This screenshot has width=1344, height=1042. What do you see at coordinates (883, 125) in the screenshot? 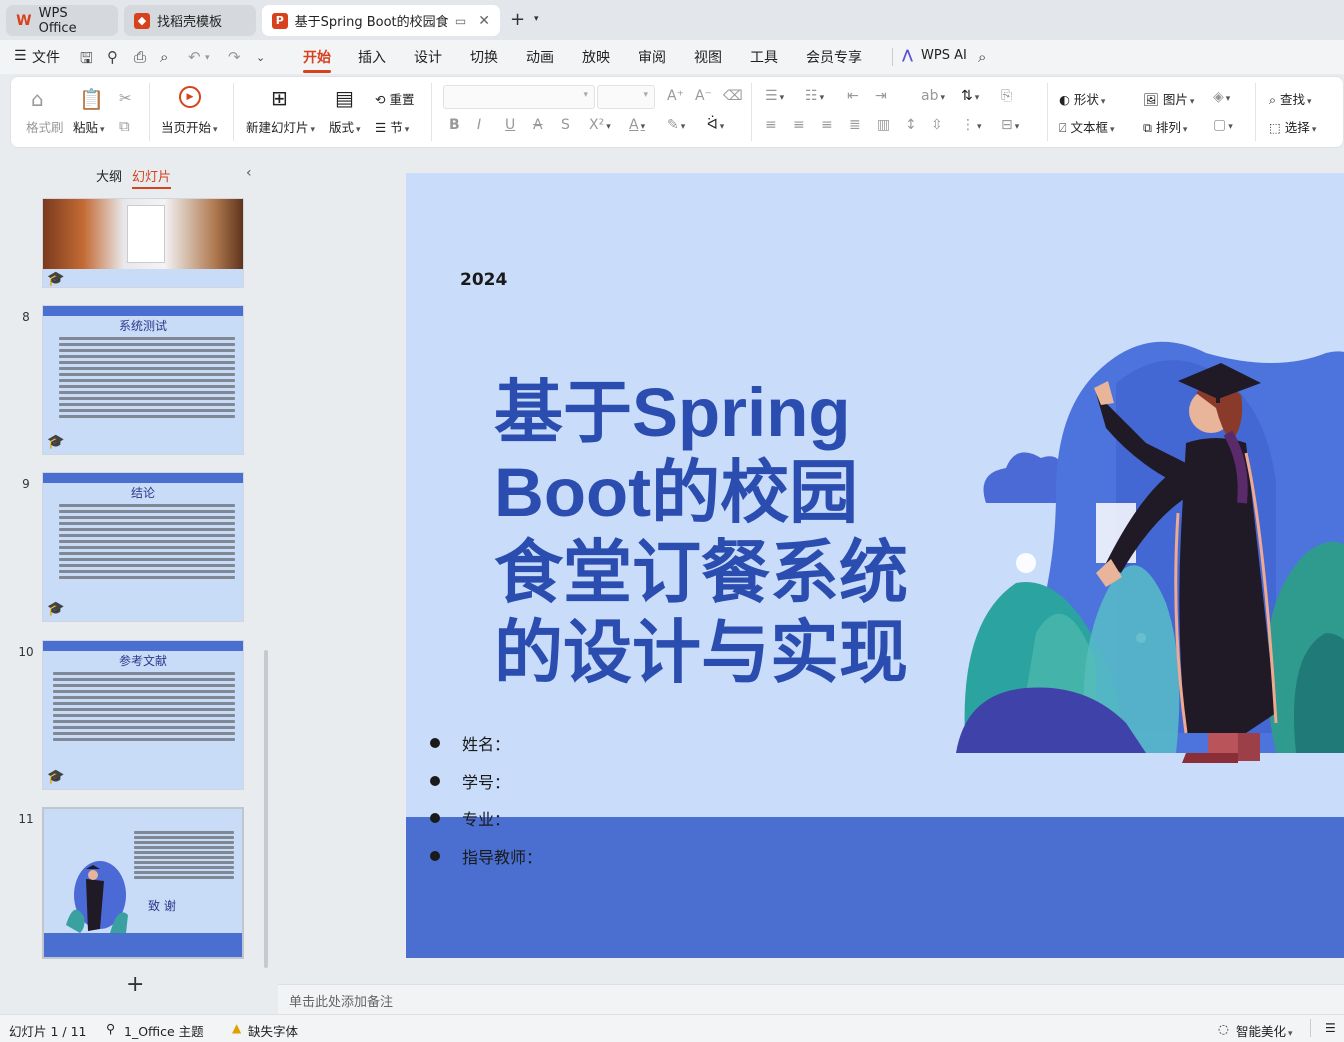
I see `distribute-icon: ▥` at bounding box center [883, 125].